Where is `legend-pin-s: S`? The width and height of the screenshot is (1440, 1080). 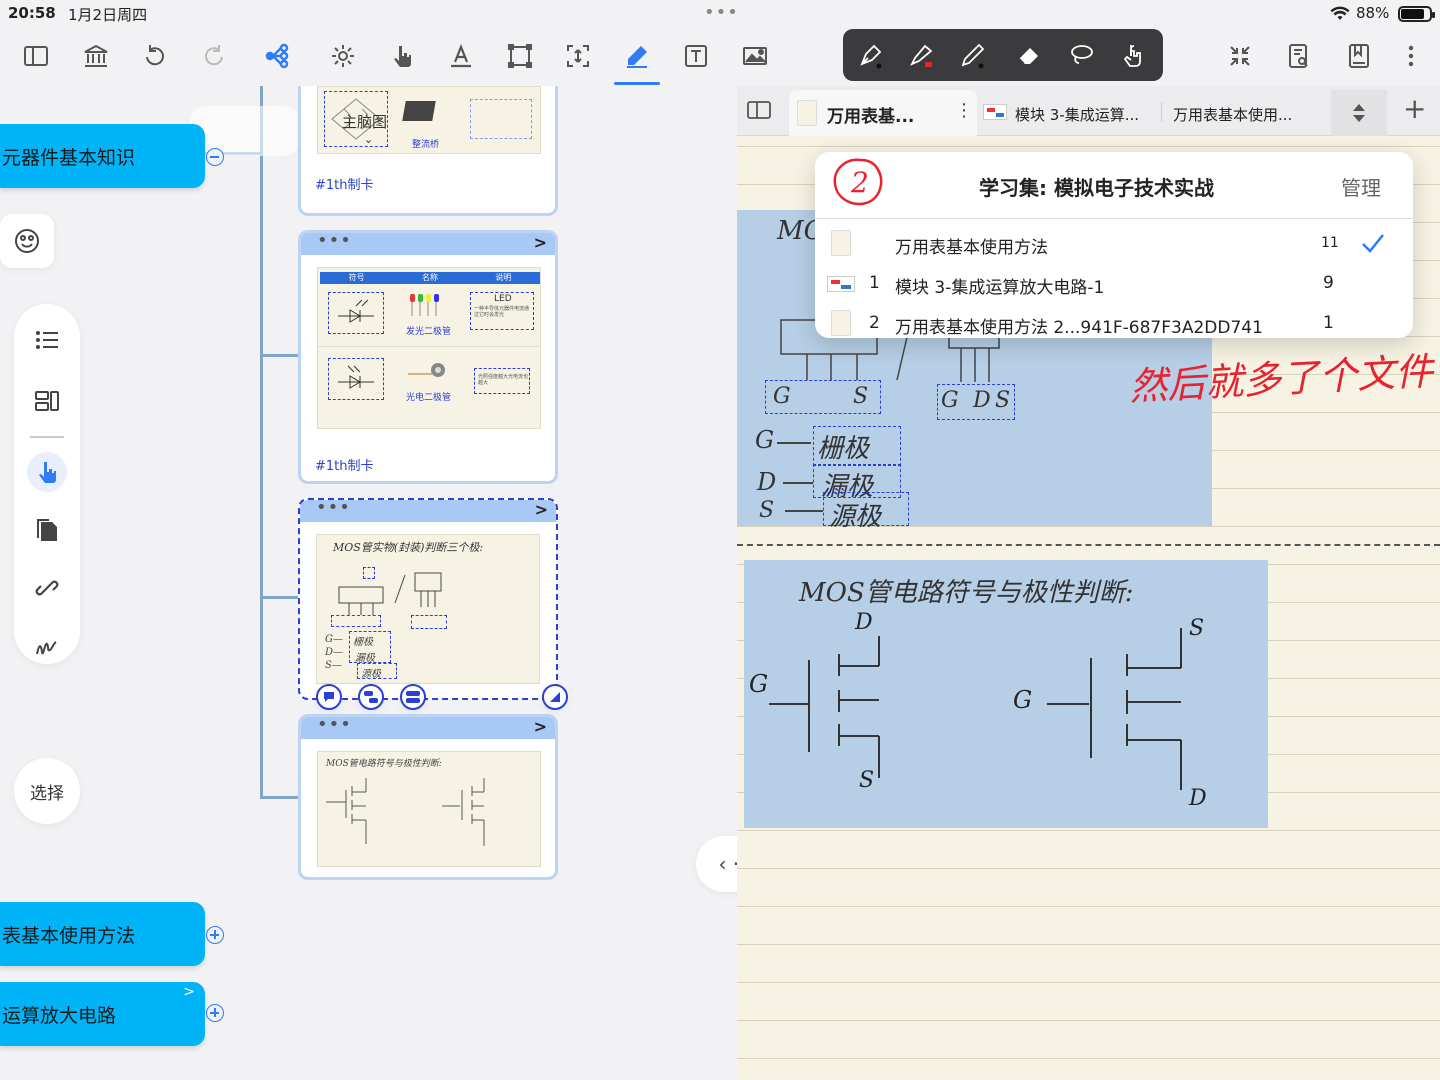
legend-pin-s: S is located at coordinates (767, 510).